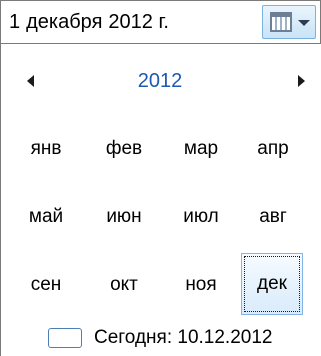 The image size is (321, 356). I want to click on date-day: 1, so click(14, 22).